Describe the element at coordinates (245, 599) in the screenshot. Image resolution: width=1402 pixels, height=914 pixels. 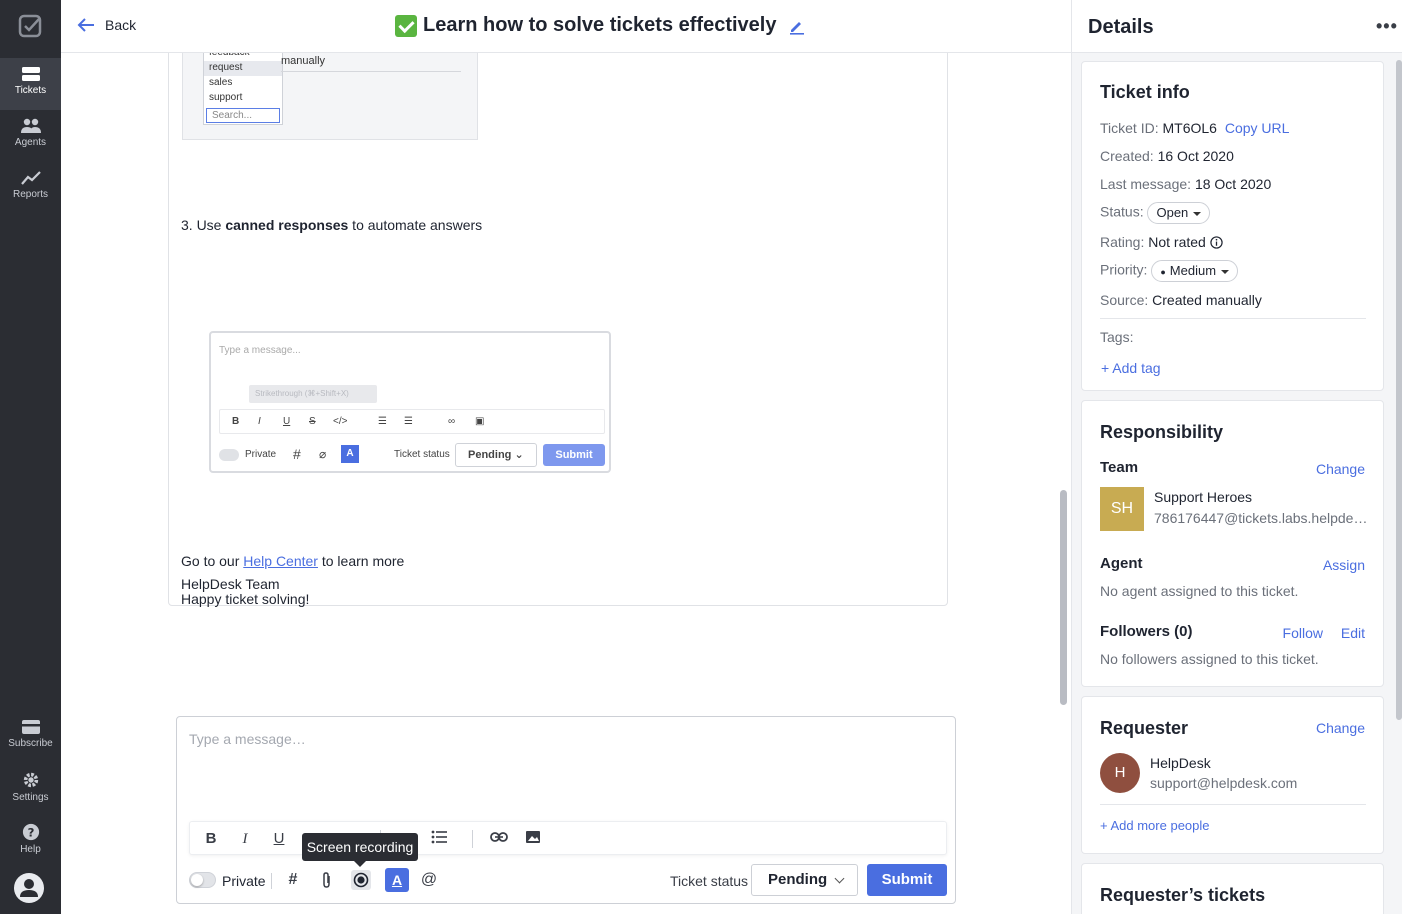
I see `closing-text: Happy ticket solving!` at that location.